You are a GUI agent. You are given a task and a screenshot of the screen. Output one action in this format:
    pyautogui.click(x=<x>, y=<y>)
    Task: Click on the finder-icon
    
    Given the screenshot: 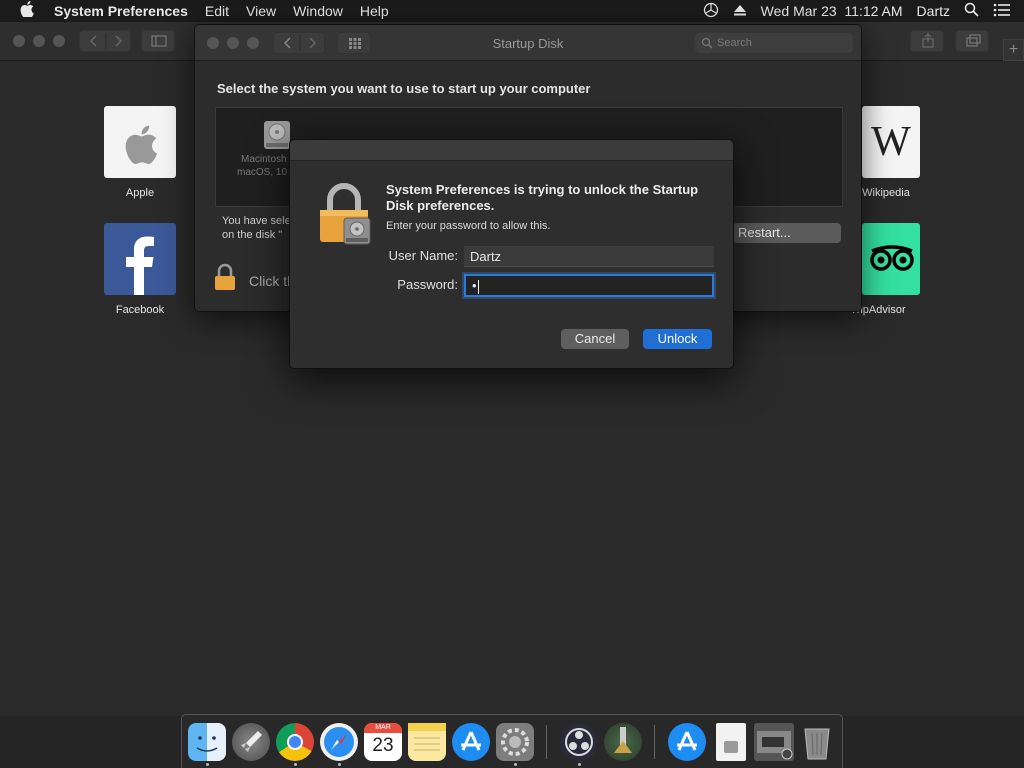 What is the action you would take?
    pyautogui.click(x=207, y=742)
    